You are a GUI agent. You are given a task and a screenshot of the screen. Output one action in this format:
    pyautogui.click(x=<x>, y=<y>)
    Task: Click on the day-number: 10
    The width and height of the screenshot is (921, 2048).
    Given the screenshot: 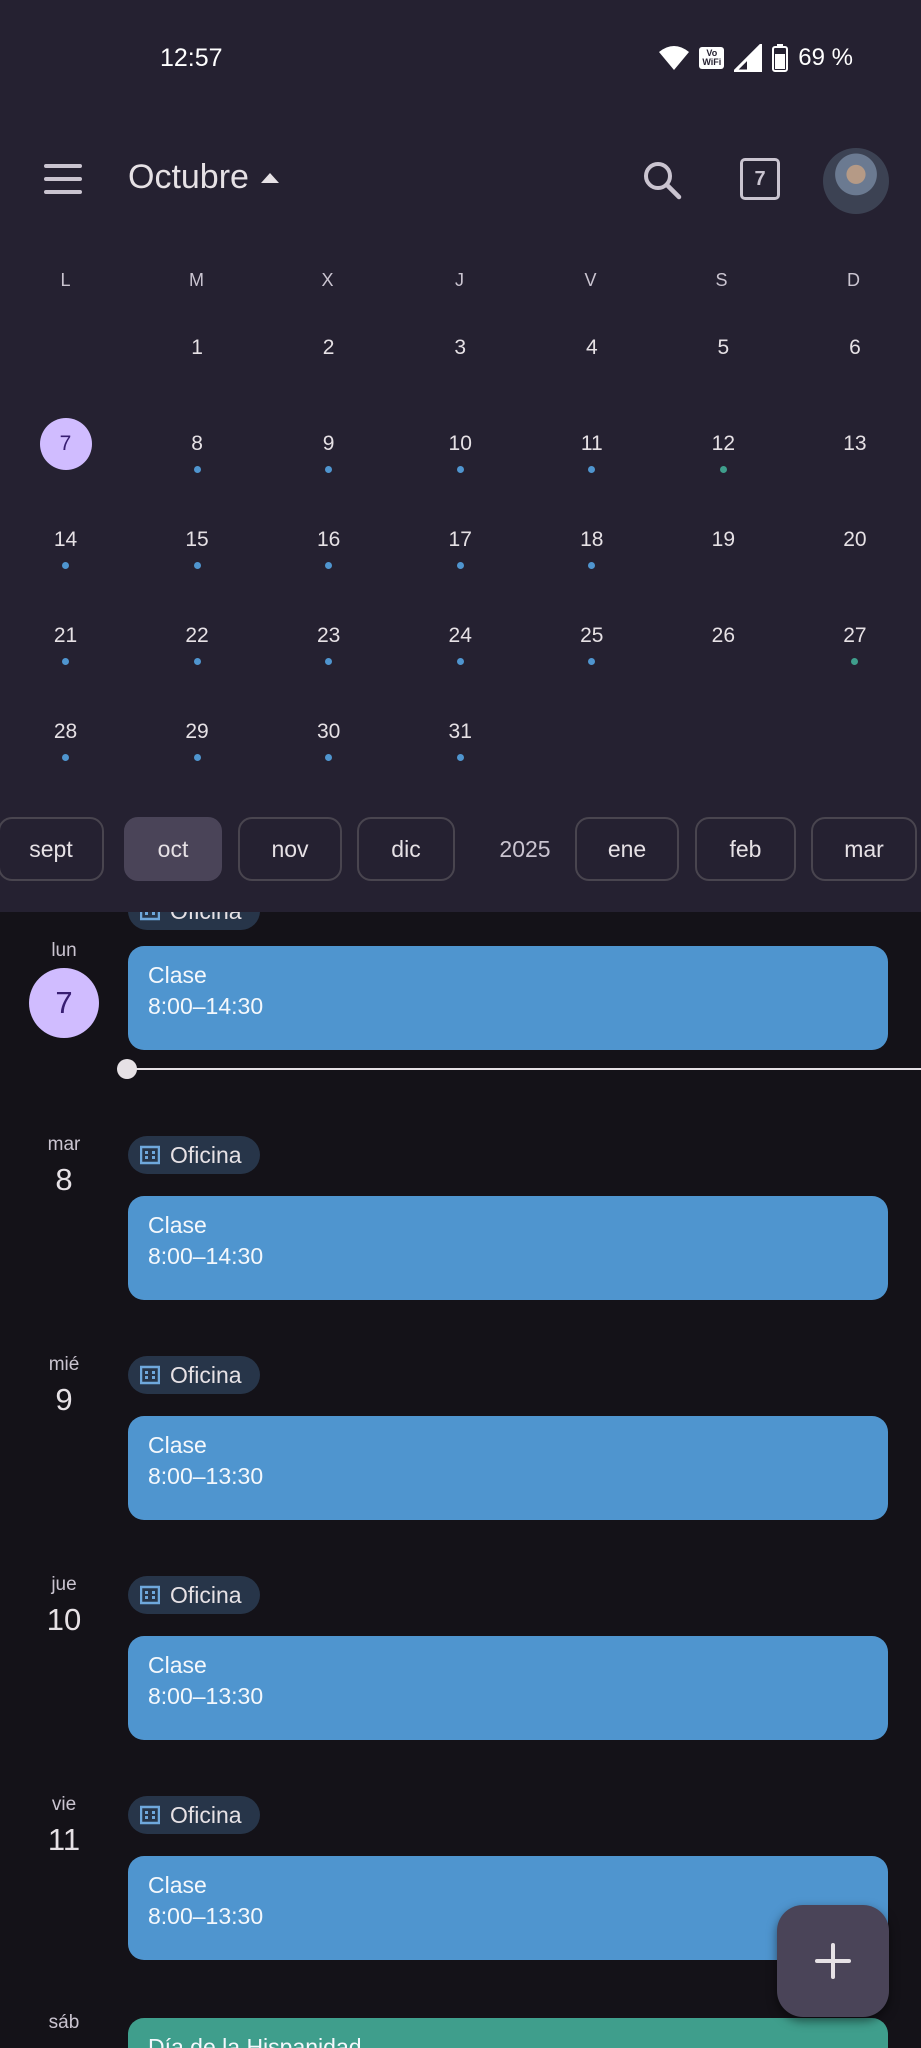 What is the action you would take?
    pyautogui.click(x=64, y=1620)
    